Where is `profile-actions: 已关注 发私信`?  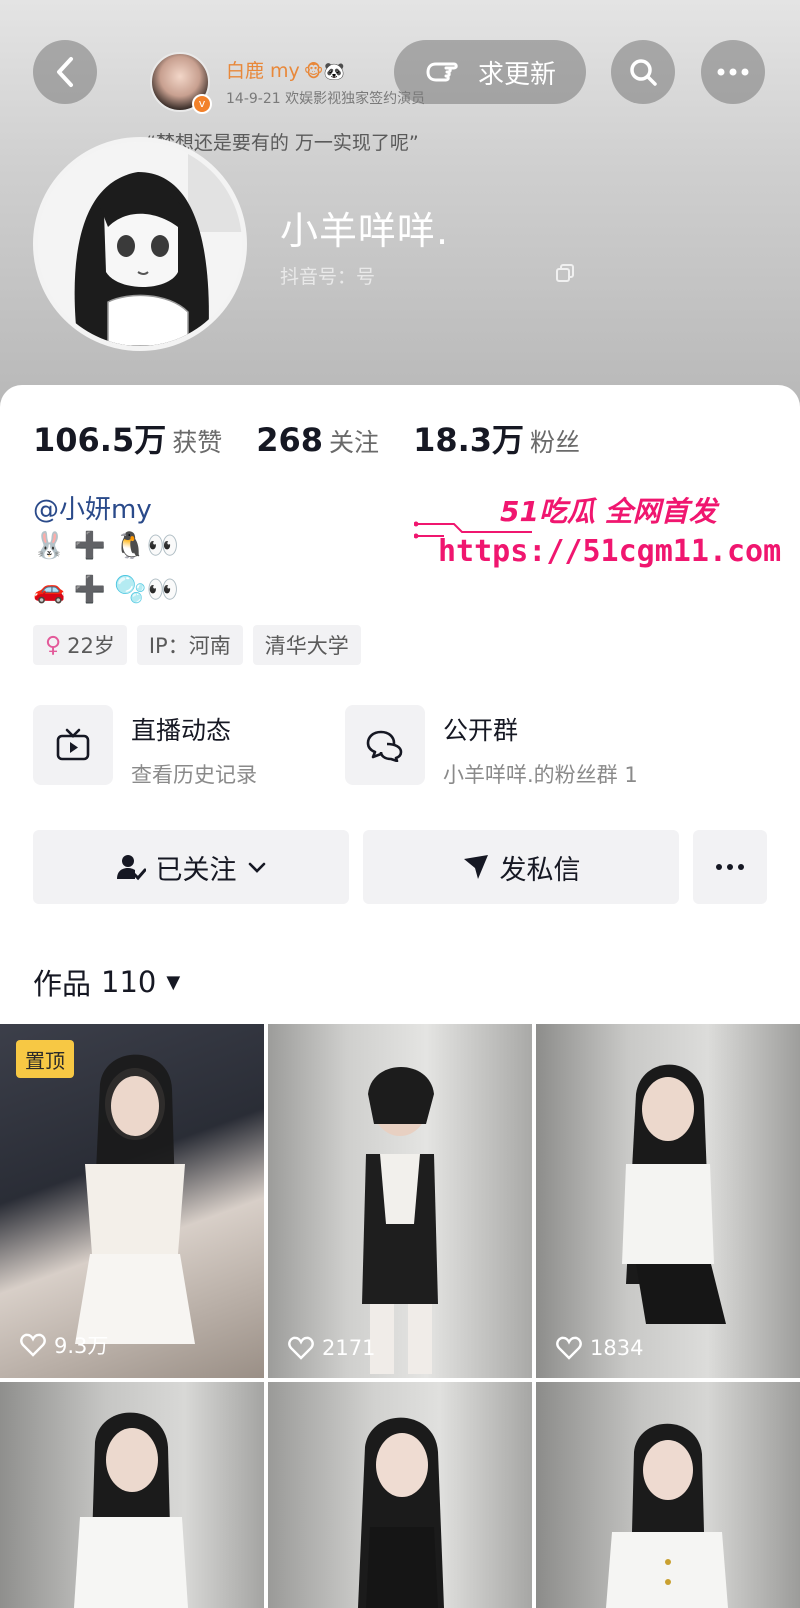
profile-actions: 已关注 发私信 is located at coordinates (400, 867).